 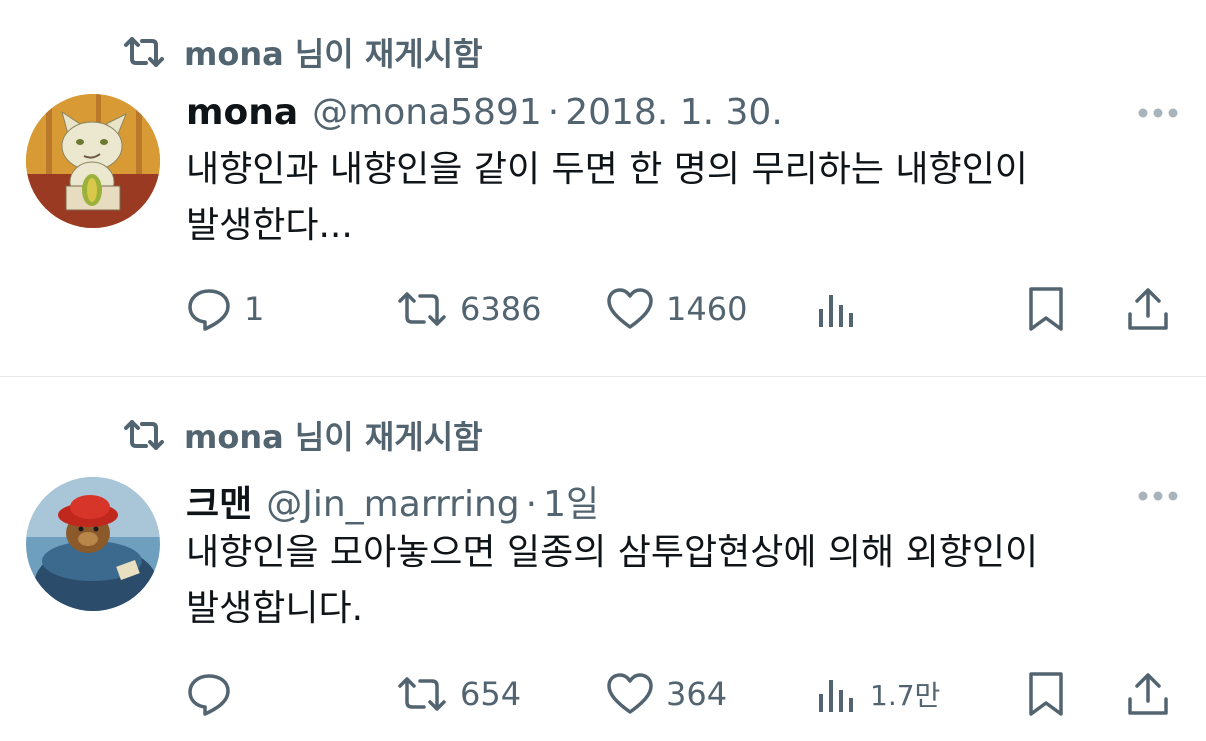 I want to click on action-bar: 1 6386 1460, so click(x=681, y=309).